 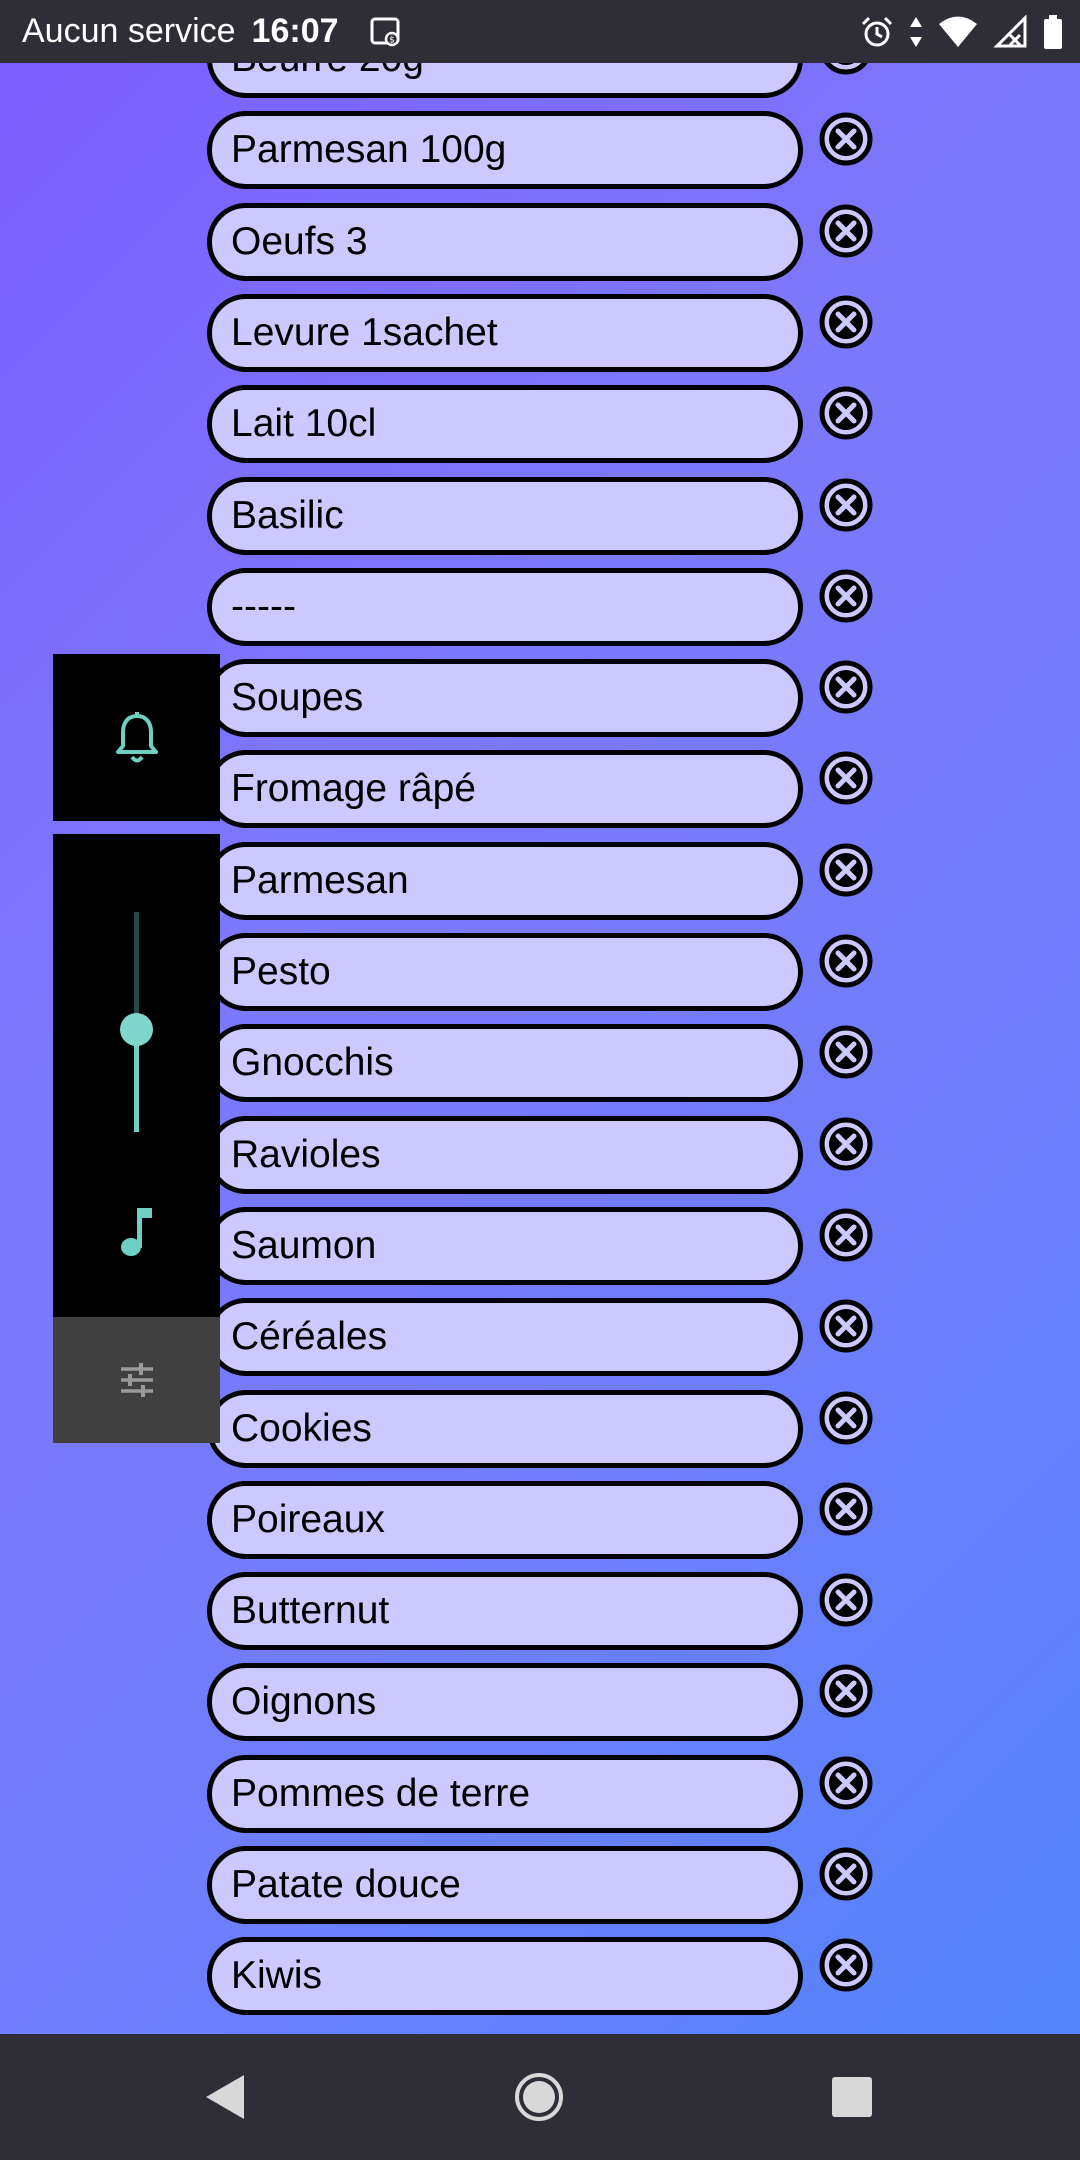 I want to click on list-item: Pommes de terre, so click(x=540, y=1794).